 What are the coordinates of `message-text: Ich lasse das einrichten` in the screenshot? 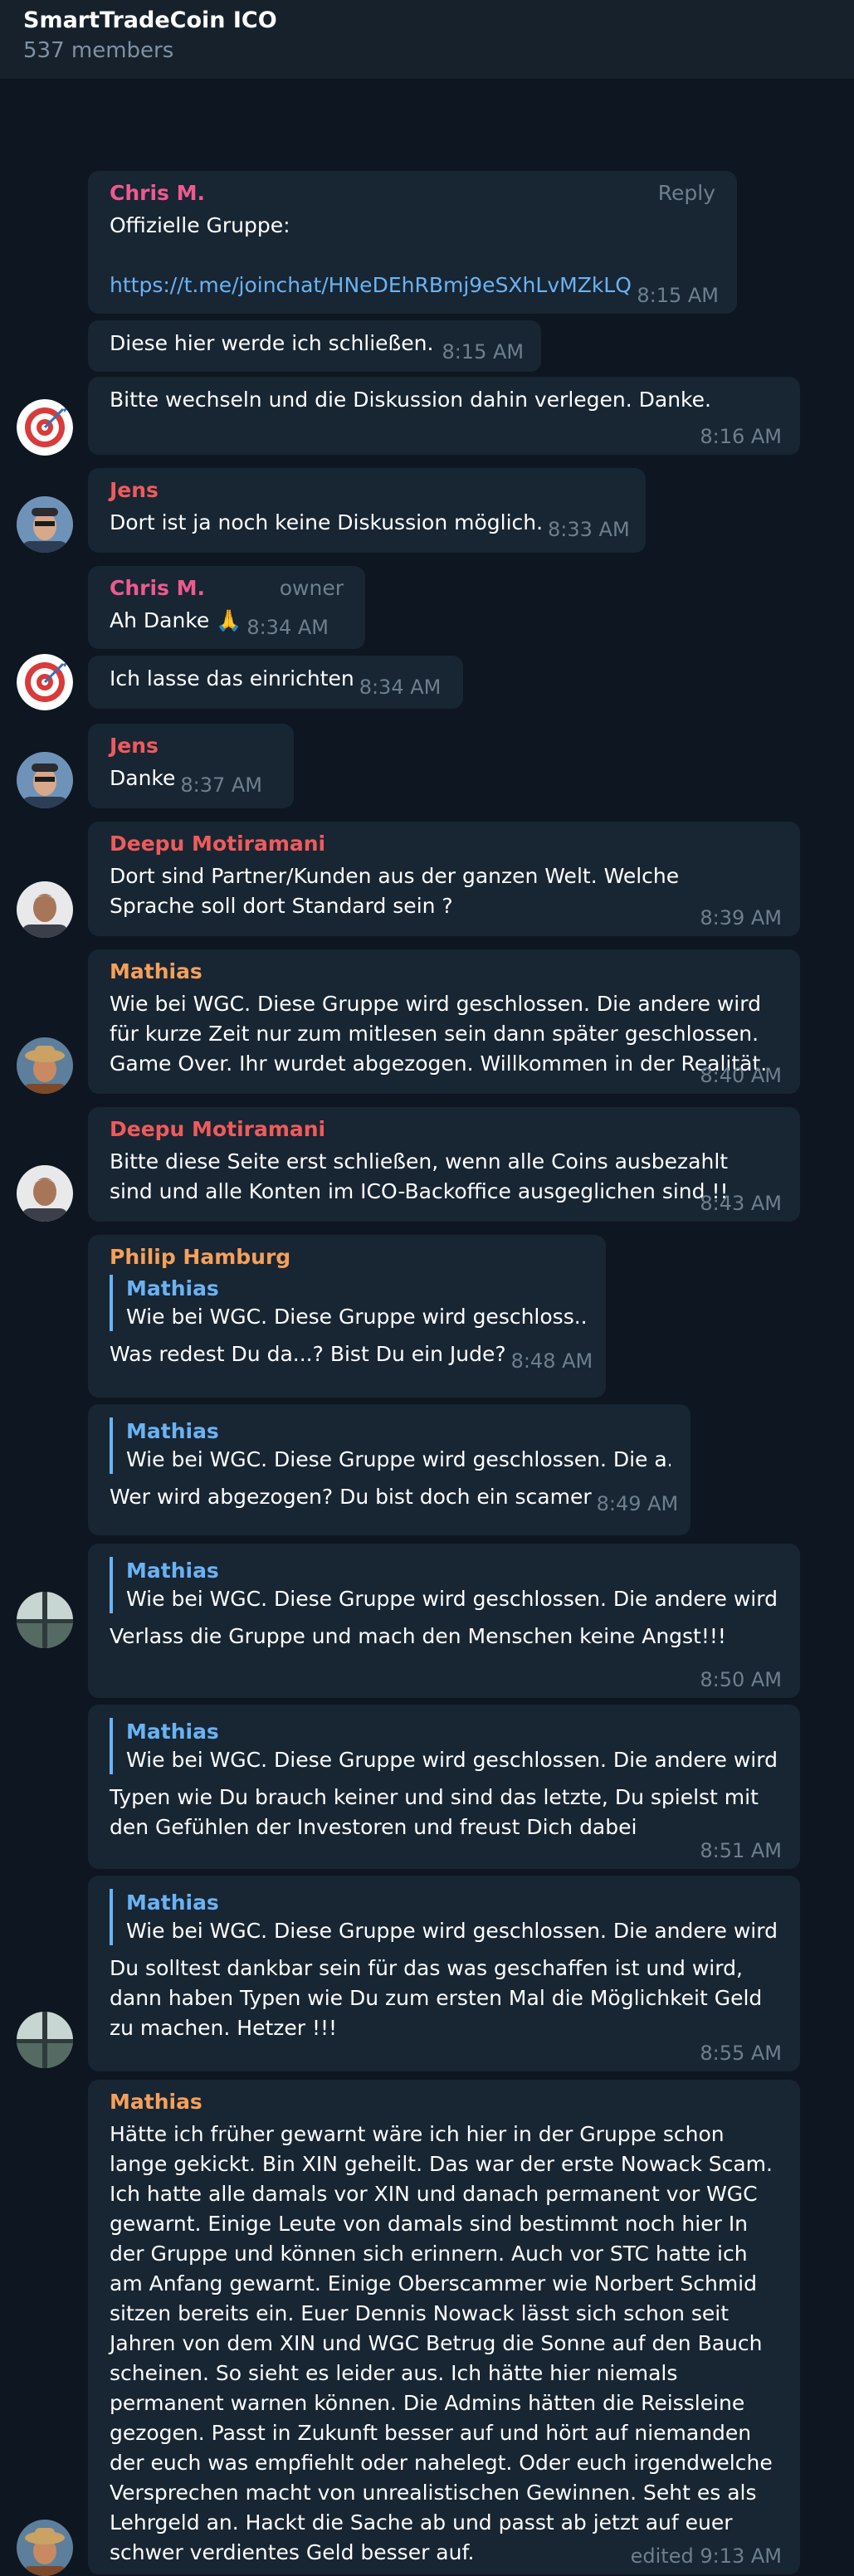 It's located at (232, 678).